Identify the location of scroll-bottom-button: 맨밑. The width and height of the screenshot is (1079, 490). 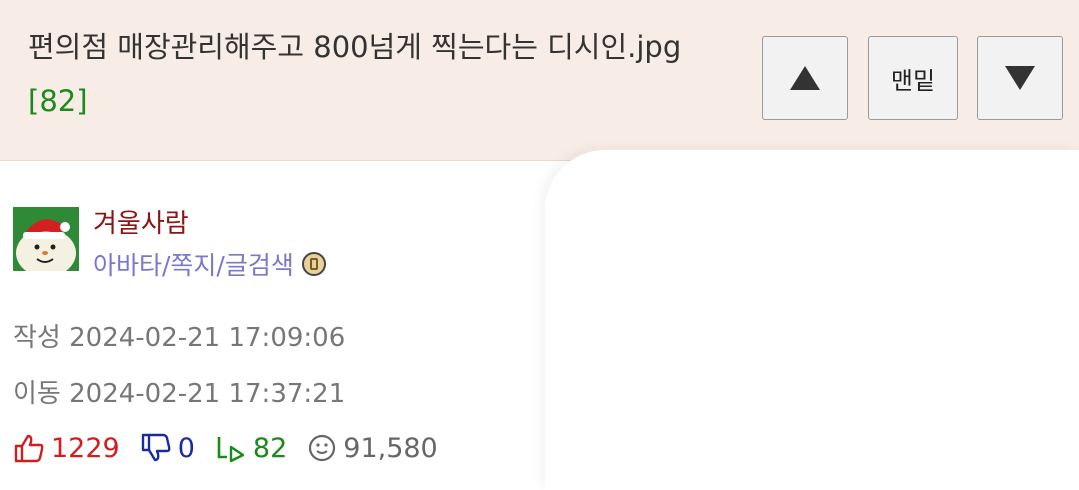
(913, 78).